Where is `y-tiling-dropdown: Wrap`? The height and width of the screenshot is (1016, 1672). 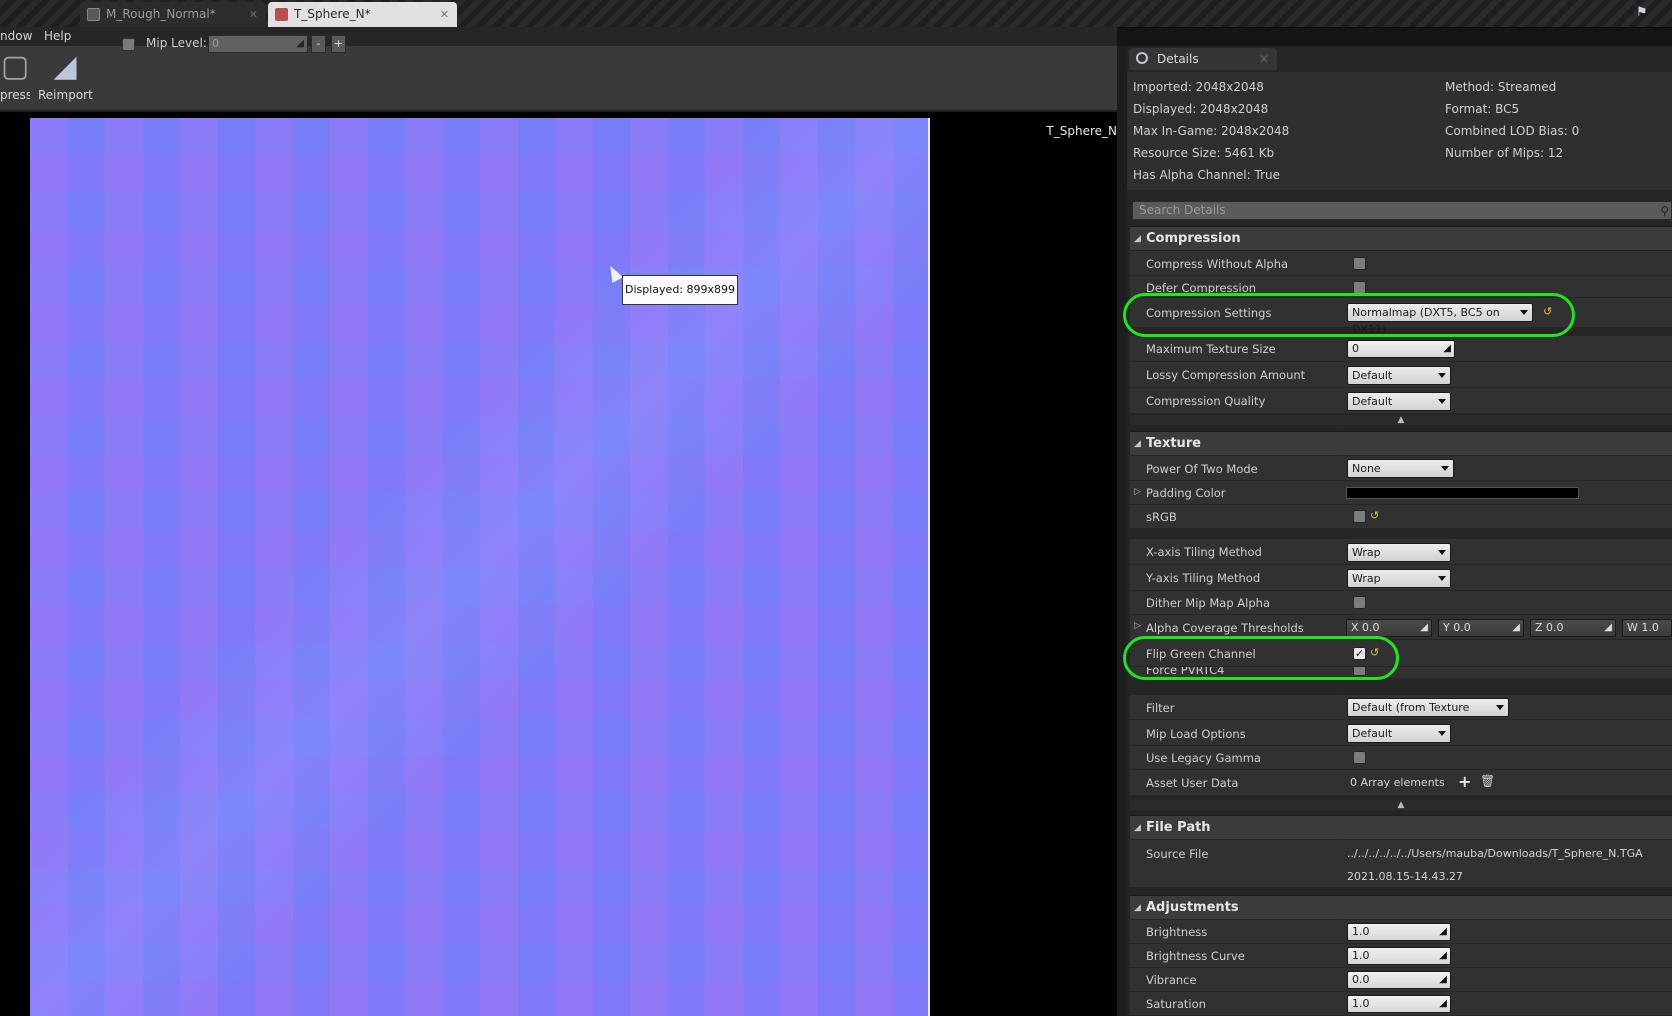
y-tiling-dropdown: Wrap is located at coordinates (1399, 578).